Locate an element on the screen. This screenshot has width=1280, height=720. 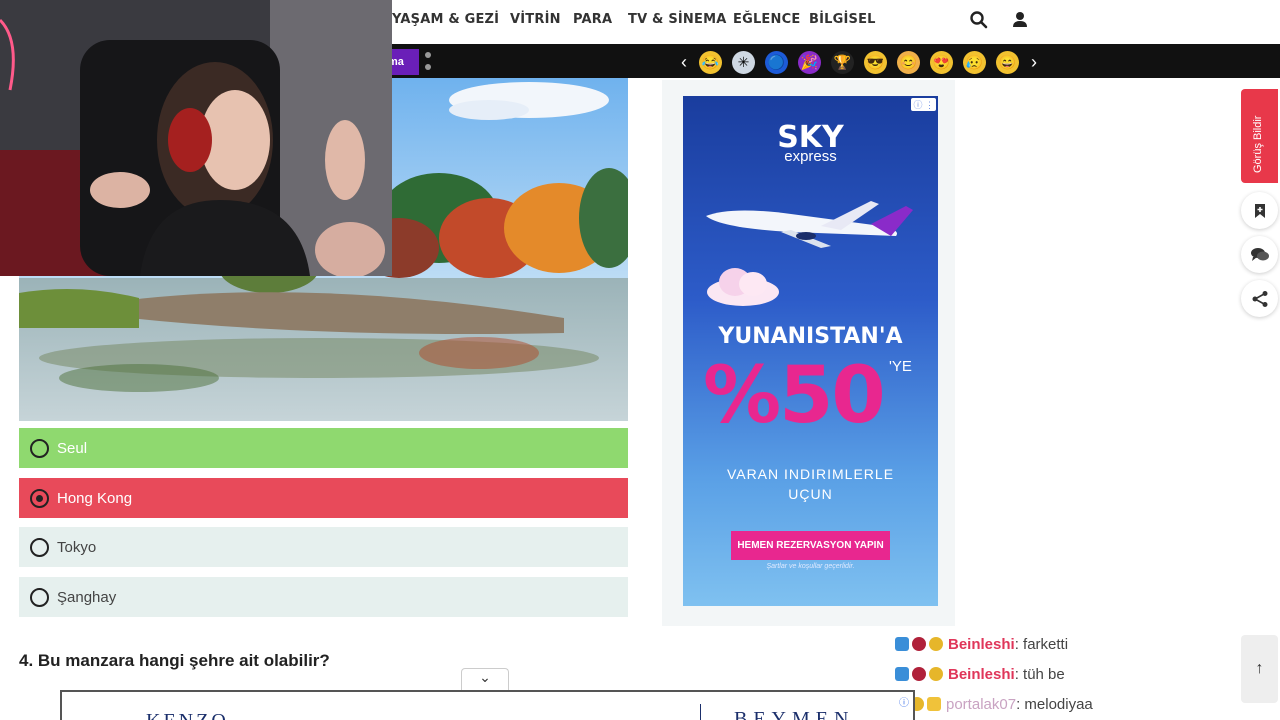
ad-info-icon: ⓘ ⋮ is located at coordinates (923, 104).